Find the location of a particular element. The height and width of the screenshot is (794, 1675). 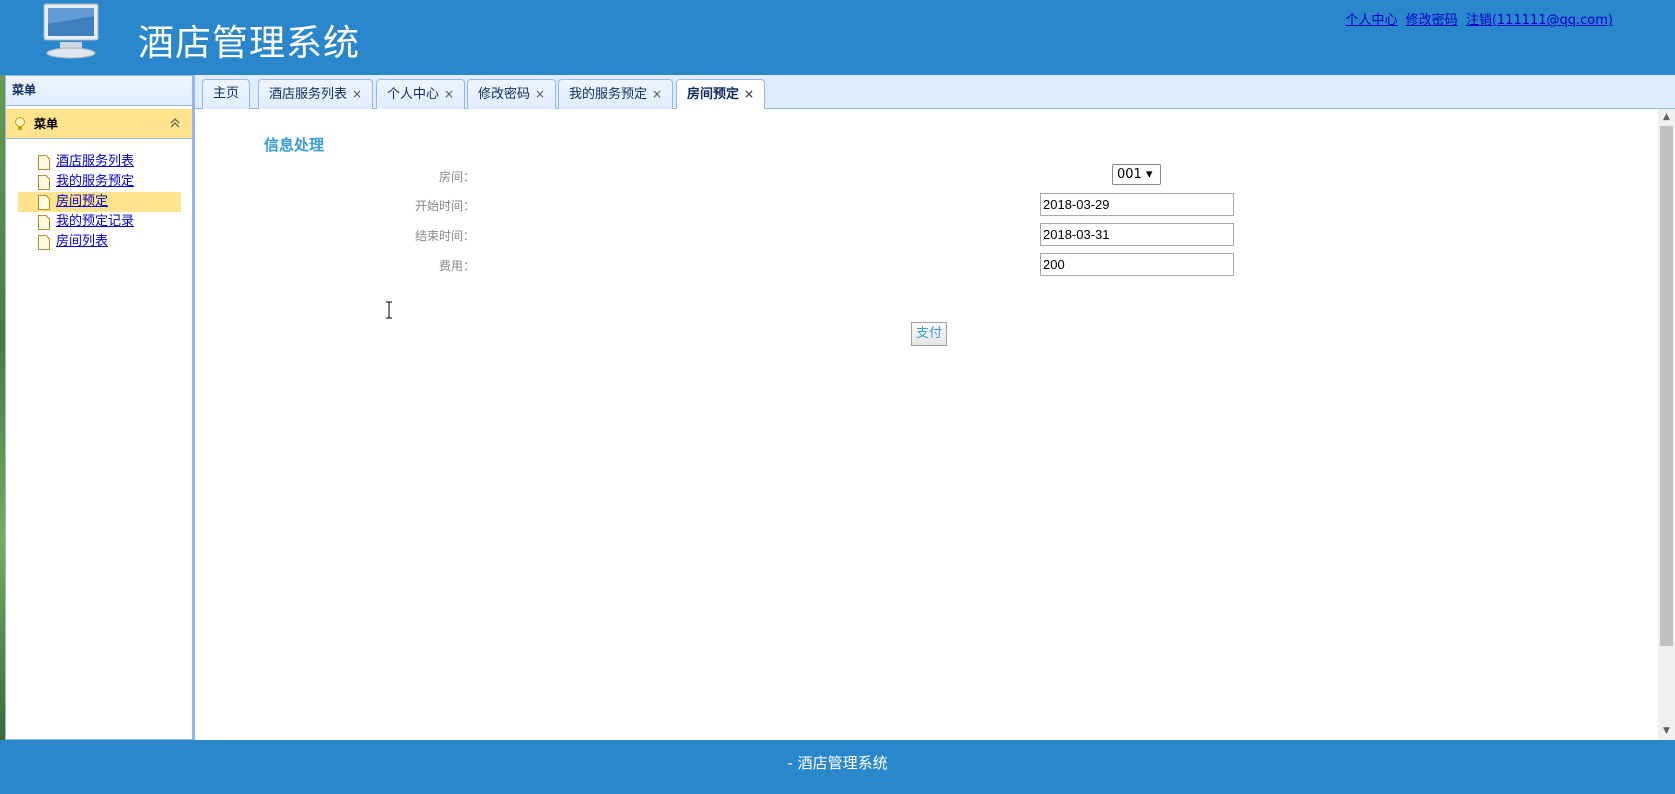

tab-hotel-services: 酒店服务列表 × is located at coordinates (316, 94).